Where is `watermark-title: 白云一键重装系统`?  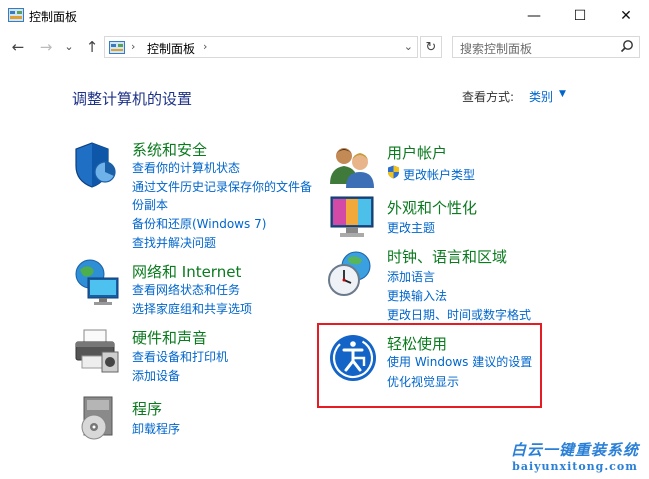 watermark-title: 白云一键重装系统 is located at coordinates (574, 450).